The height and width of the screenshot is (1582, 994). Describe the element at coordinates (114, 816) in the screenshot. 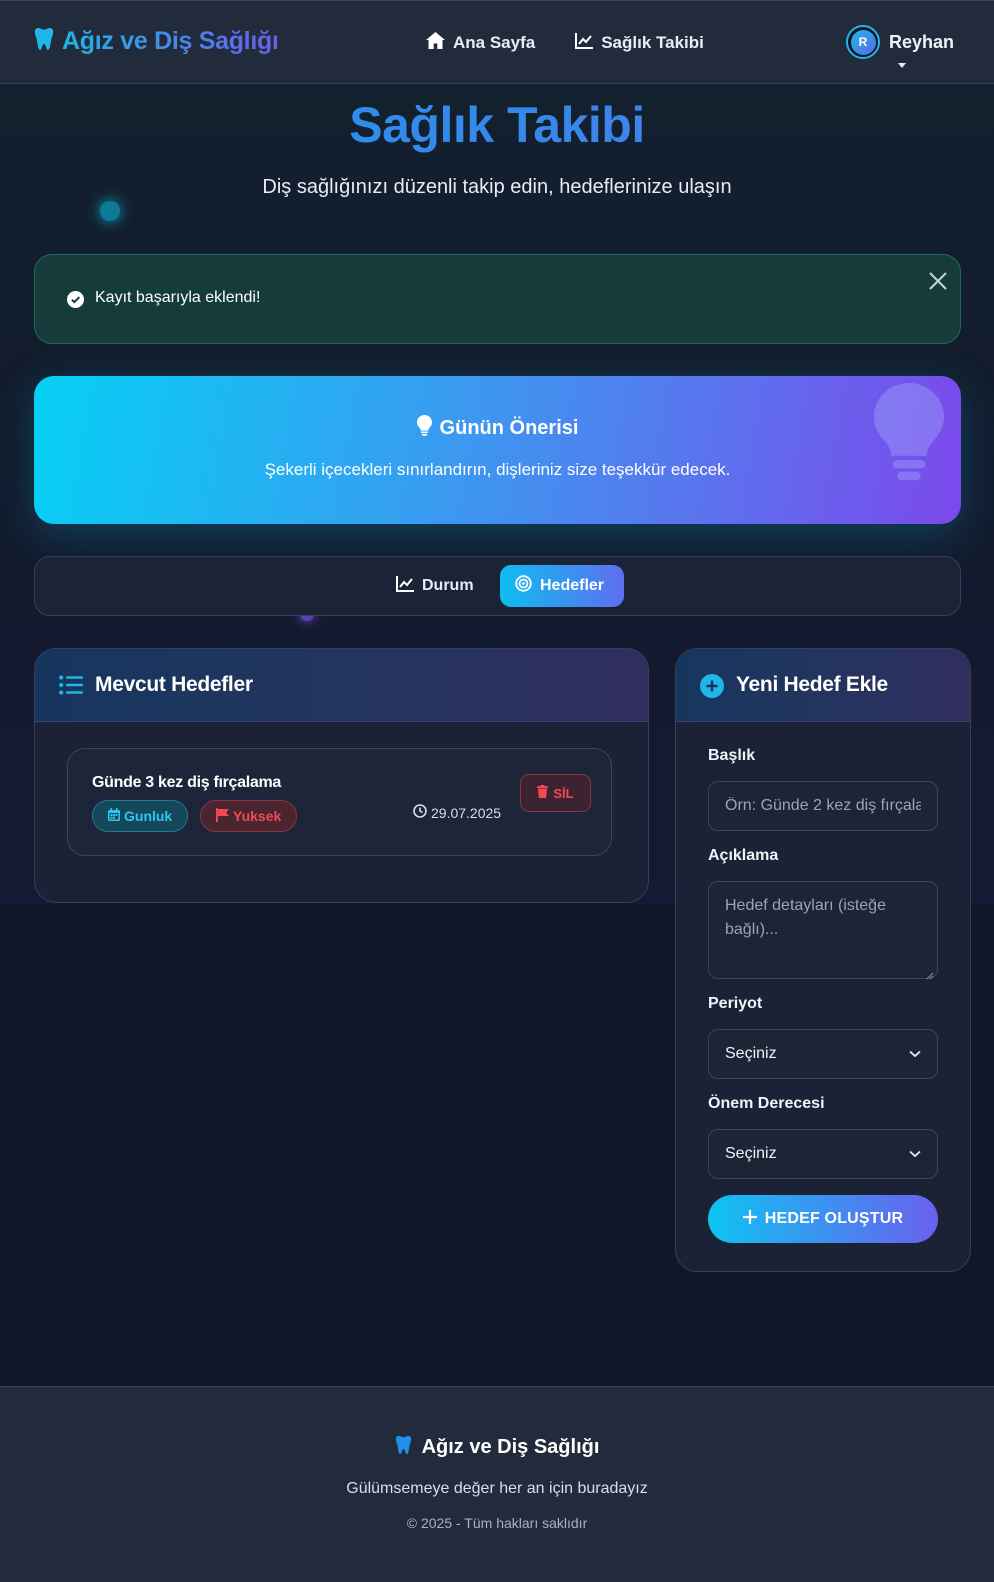

I see `calendar-icon` at that location.